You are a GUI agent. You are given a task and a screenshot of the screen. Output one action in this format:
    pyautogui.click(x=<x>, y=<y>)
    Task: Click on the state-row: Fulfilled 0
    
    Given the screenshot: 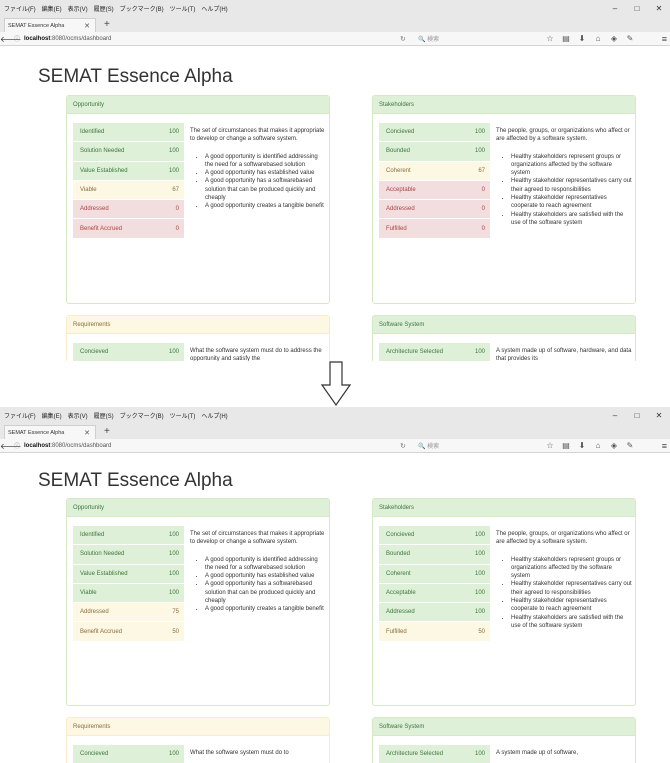 What is the action you would take?
    pyautogui.click(x=434, y=229)
    